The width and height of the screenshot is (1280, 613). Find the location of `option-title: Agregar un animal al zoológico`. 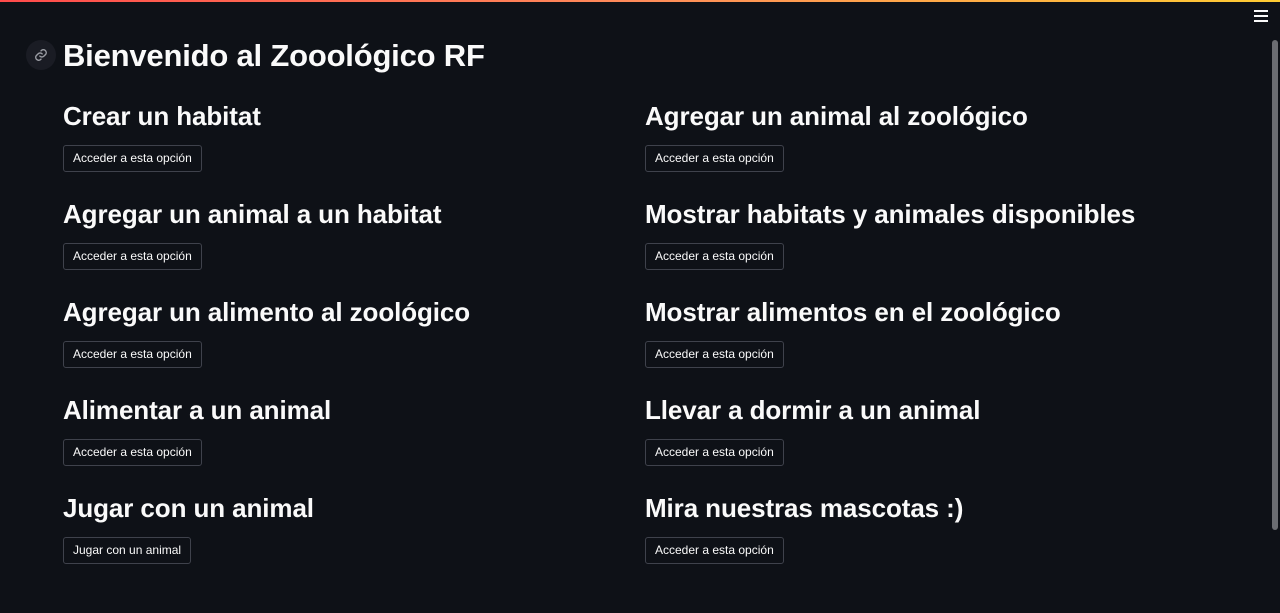

option-title: Agregar un animal al zoológico is located at coordinates (836, 116).